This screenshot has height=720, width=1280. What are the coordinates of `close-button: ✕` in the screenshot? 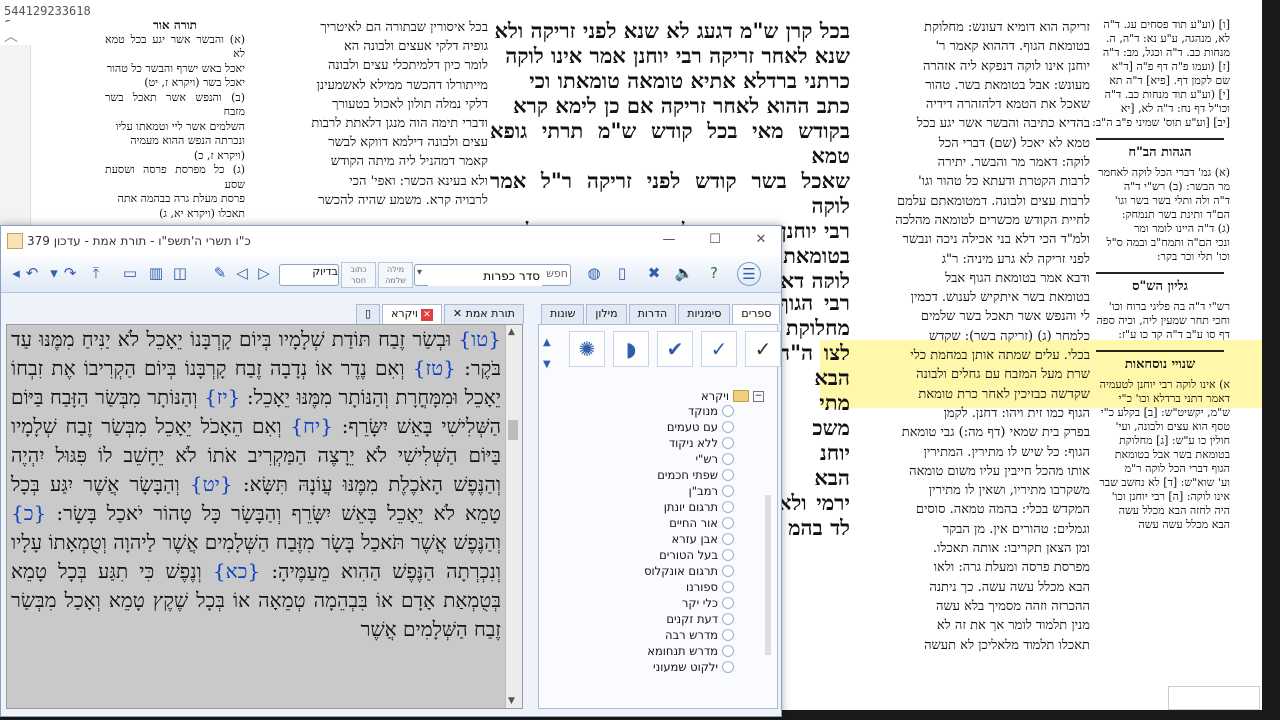 It's located at (761, 240).